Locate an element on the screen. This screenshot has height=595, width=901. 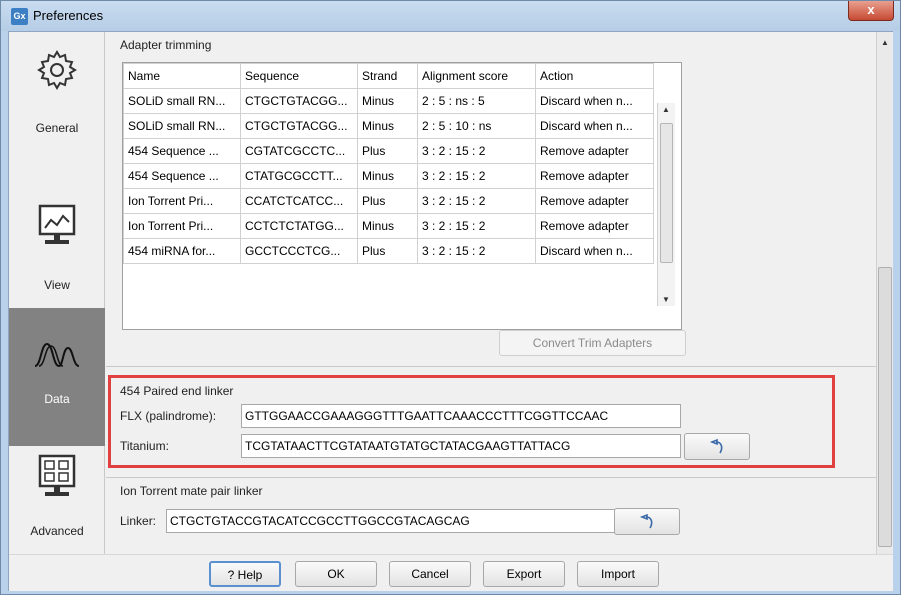
category-sidebar: General View Data Advanced is located at coordinates (57, 293).